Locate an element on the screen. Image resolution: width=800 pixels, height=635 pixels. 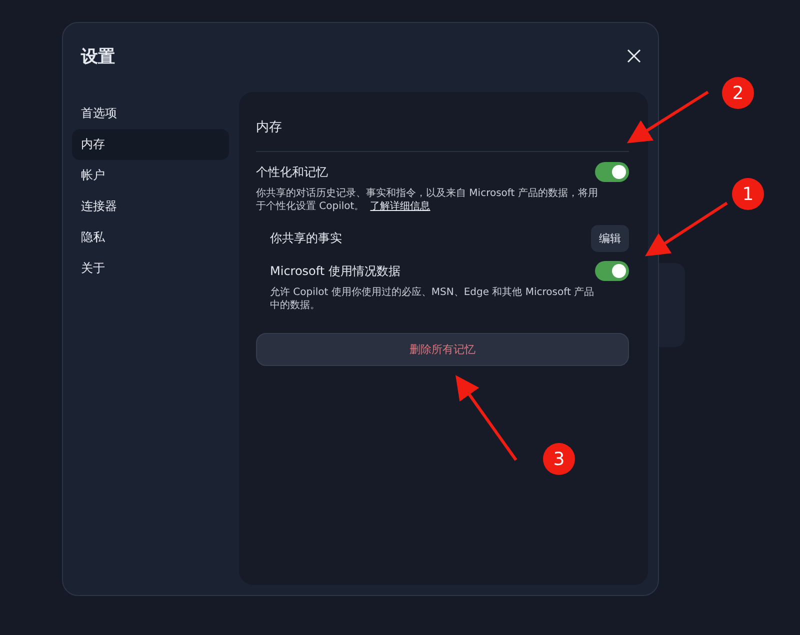
sidebar-item: 内存 is located at coordinates (150, 144).